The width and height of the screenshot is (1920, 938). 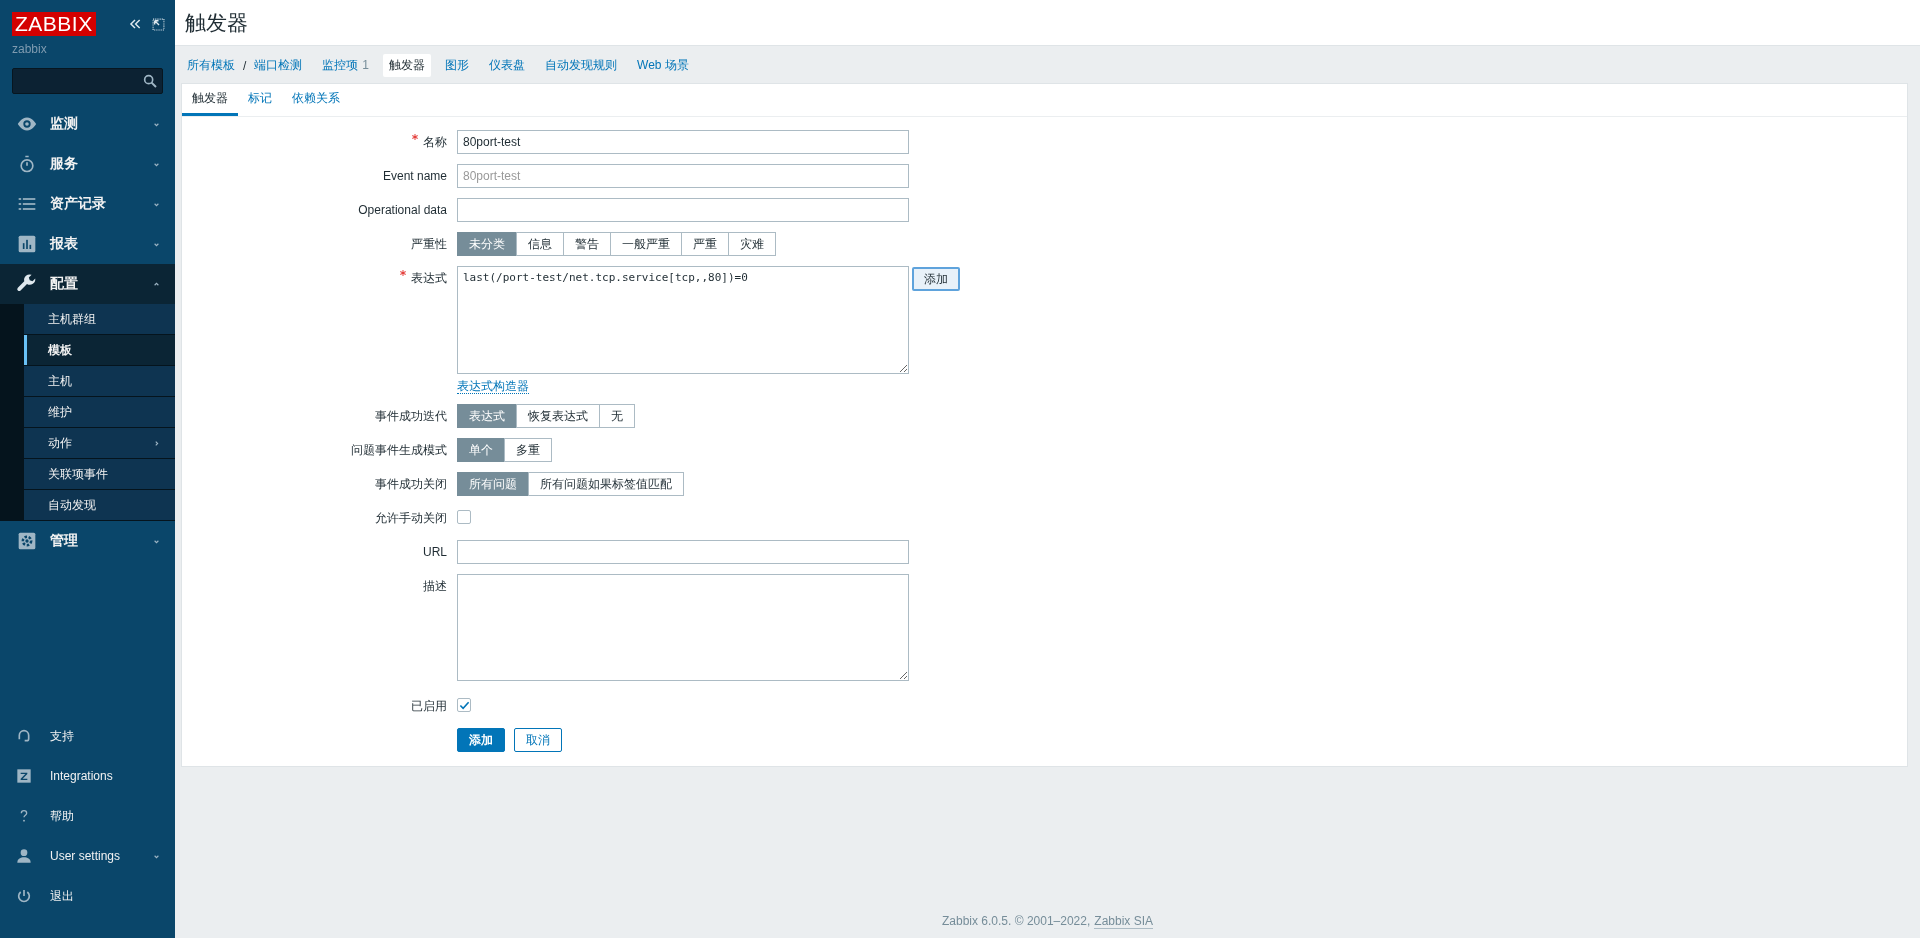 What do you see at coordinates (87, 164) in the screenshot?
I see `menu-item: 服务` at bounding box center [87, 164].